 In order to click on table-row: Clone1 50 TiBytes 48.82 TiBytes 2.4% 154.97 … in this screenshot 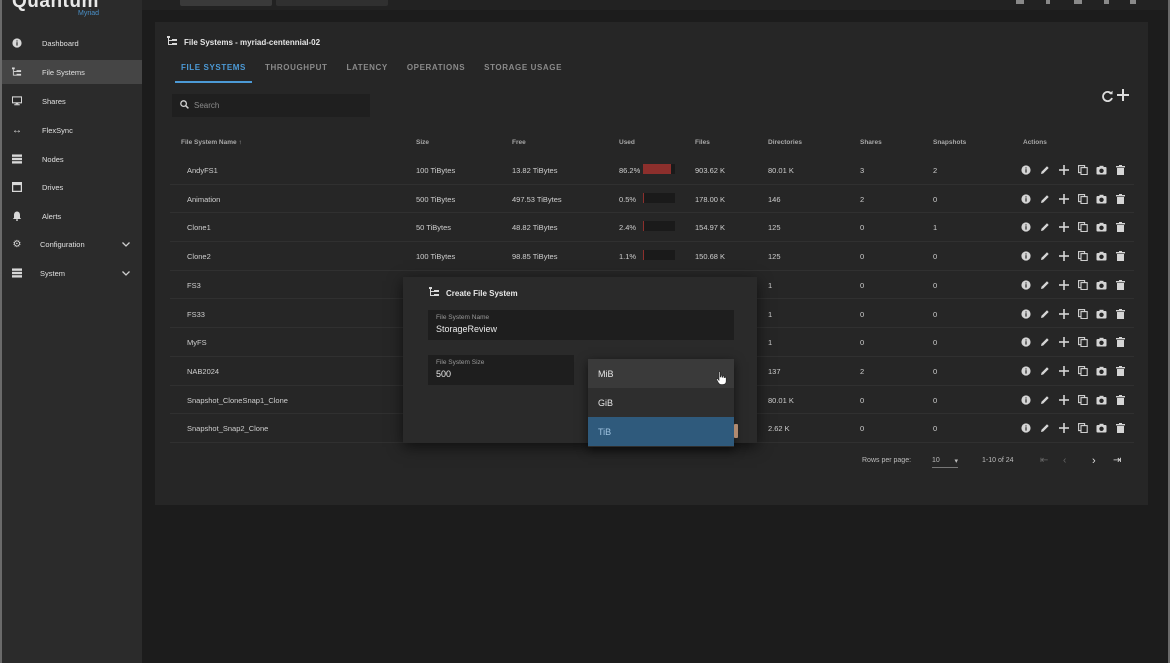, I will do `click(652, 228)`.